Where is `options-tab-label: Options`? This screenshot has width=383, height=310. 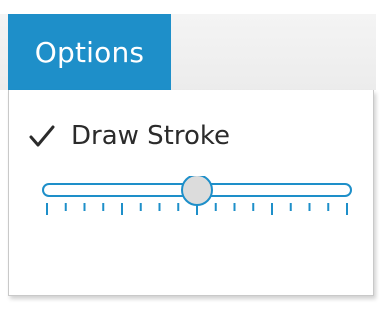
options-tab-label: Options is located at coordinates (89, 52).